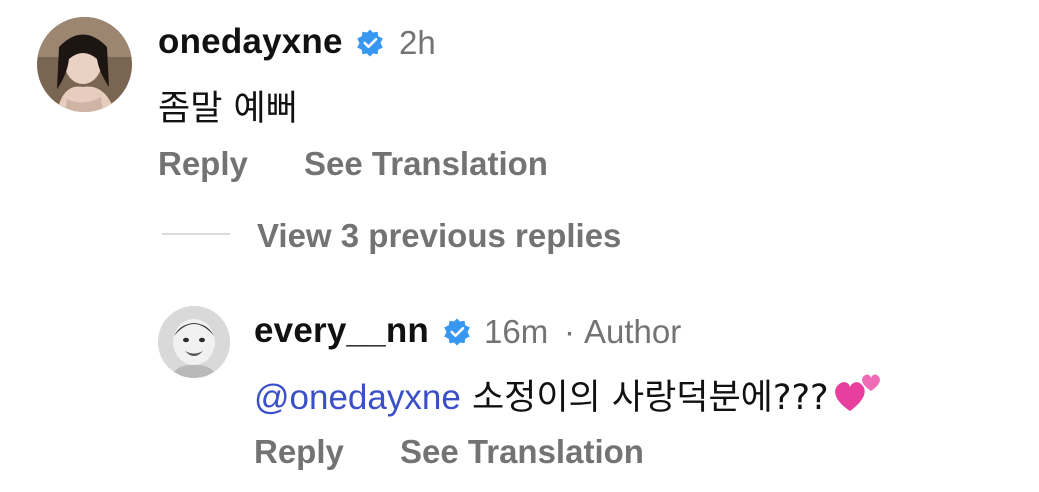 This screenshot has height=492, width=1039. Describe the element at coordinates (650, 398) in the screenshot. I see `reply-text: 소정이의 사랑덕분에???` at that location.